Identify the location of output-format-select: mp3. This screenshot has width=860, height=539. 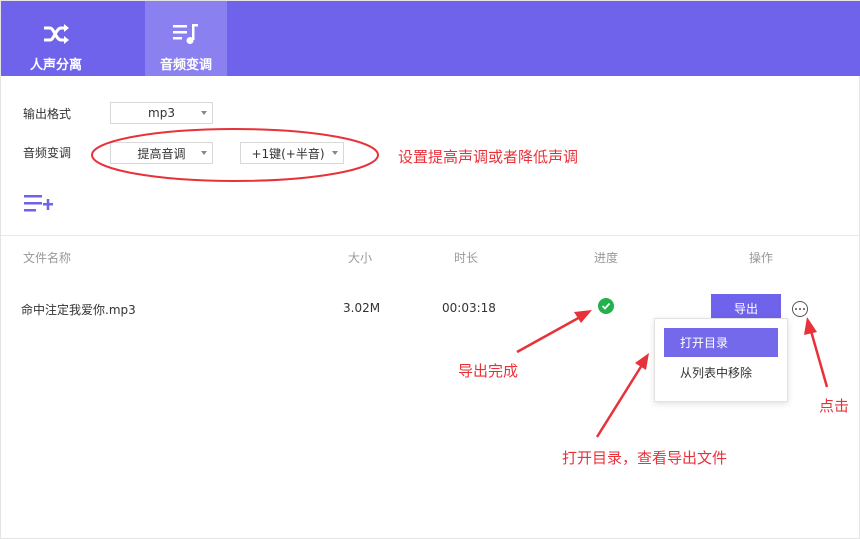
(161, 113).